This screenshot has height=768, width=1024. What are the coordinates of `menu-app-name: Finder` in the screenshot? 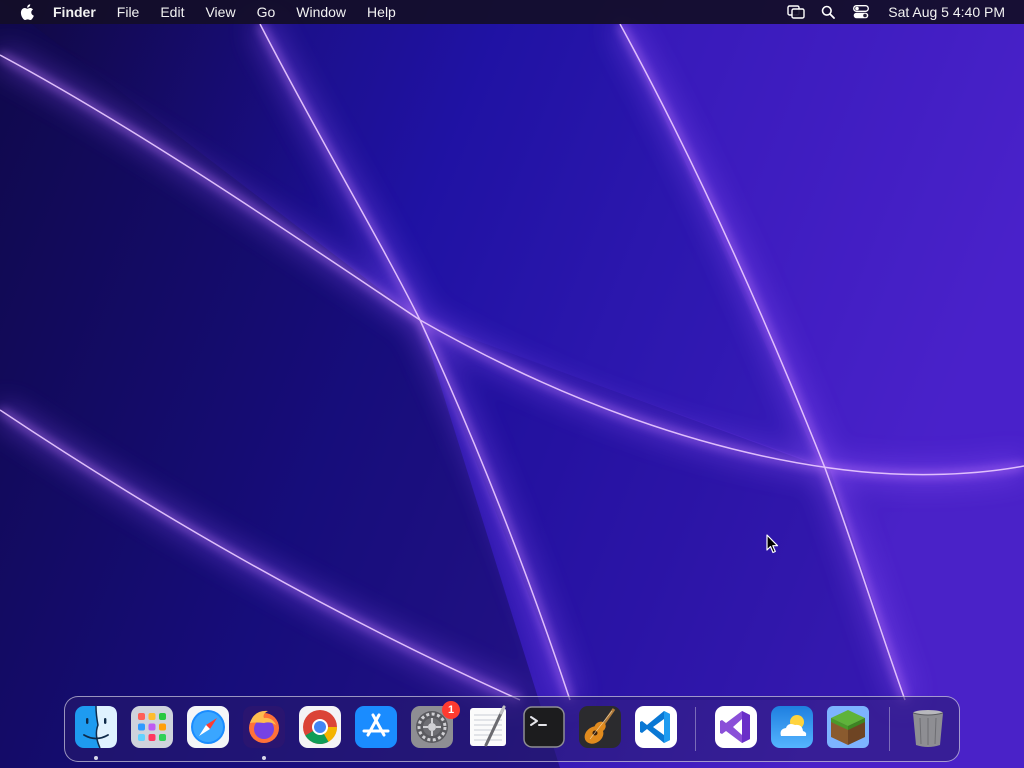 It's located at (74, 12).